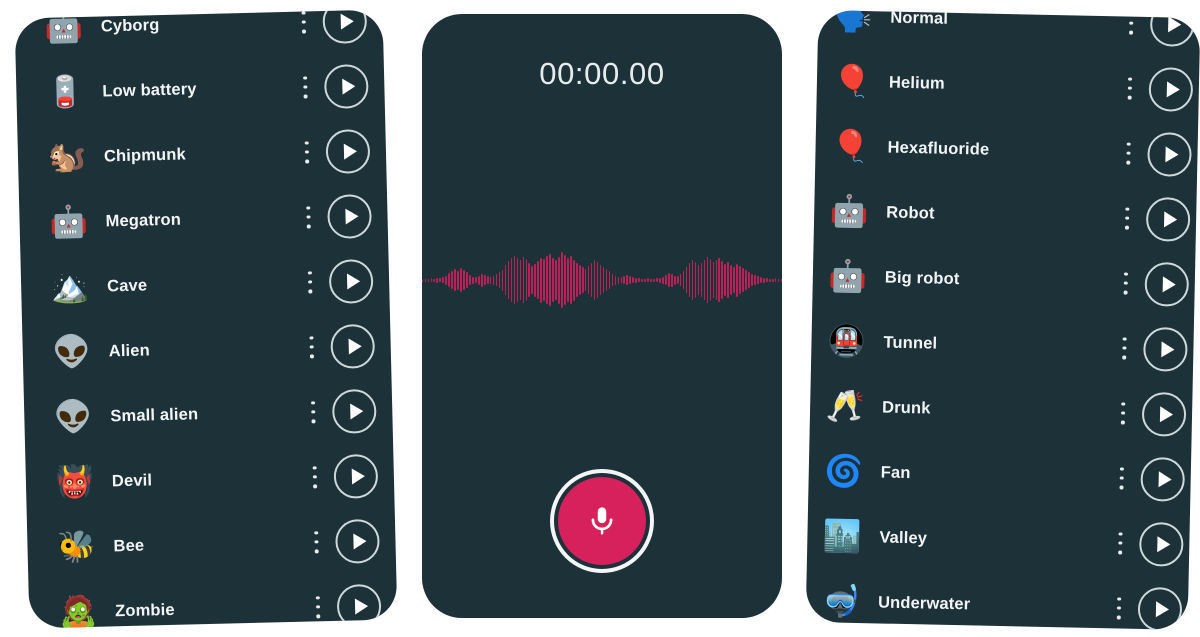 The width and height of the screenshot is (1200, 637). Describe the element at coordinates (844, 472) in the screenshot. I see `fan-icon: 🌀` at that location.